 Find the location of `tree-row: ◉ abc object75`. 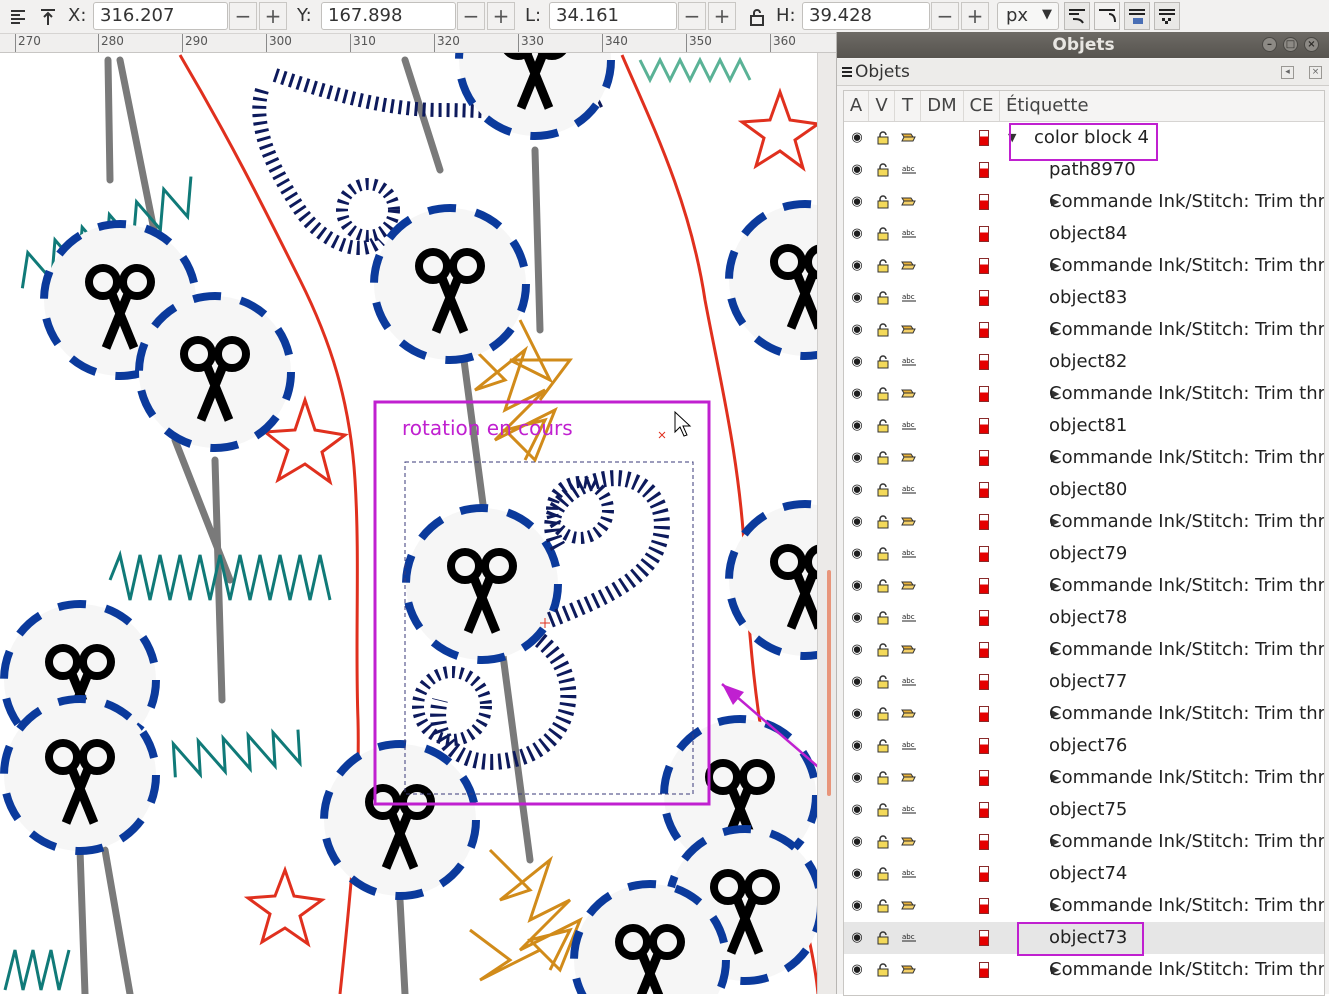

tree-row: ◉ abc object75 is located at coordinates (1084, 810).